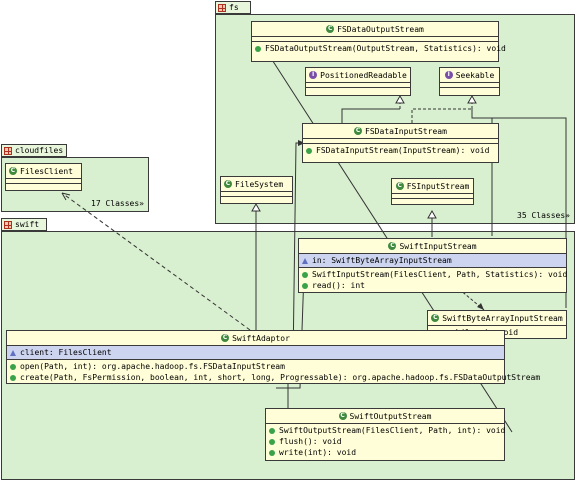 This screenshot has height=481, width=576. Describe the element at coordinates (432, 285) in the screenshot. I see `method-row: read(): int` at that location.